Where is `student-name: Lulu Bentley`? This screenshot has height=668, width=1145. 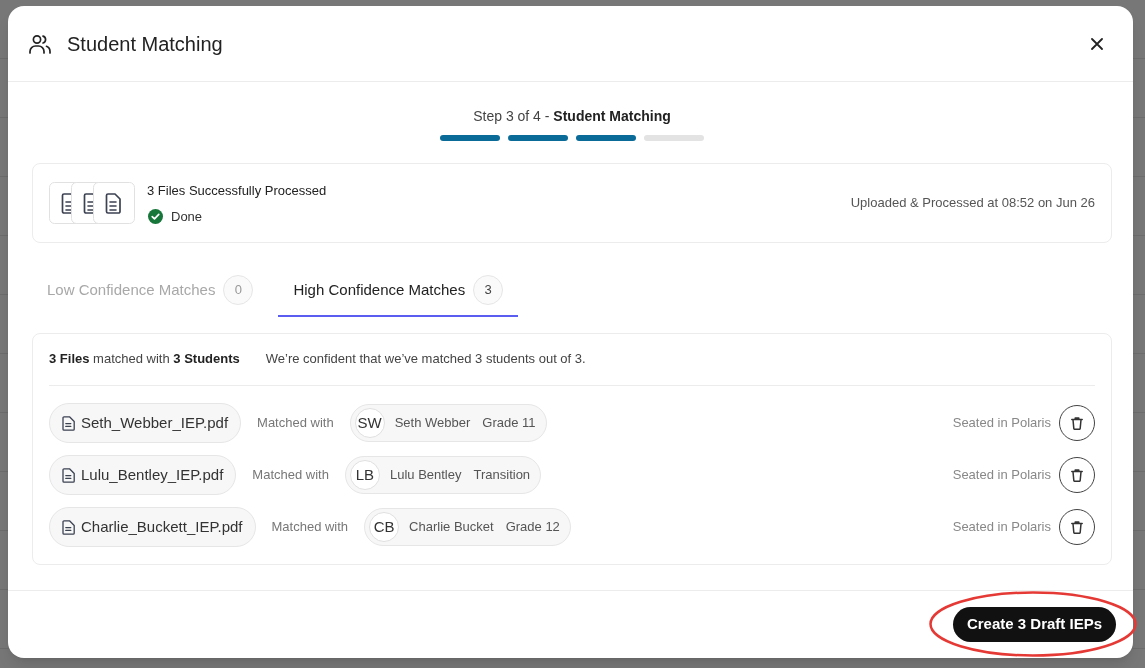 student-name: Lulu Bentley is located at coordinates (425, 475).